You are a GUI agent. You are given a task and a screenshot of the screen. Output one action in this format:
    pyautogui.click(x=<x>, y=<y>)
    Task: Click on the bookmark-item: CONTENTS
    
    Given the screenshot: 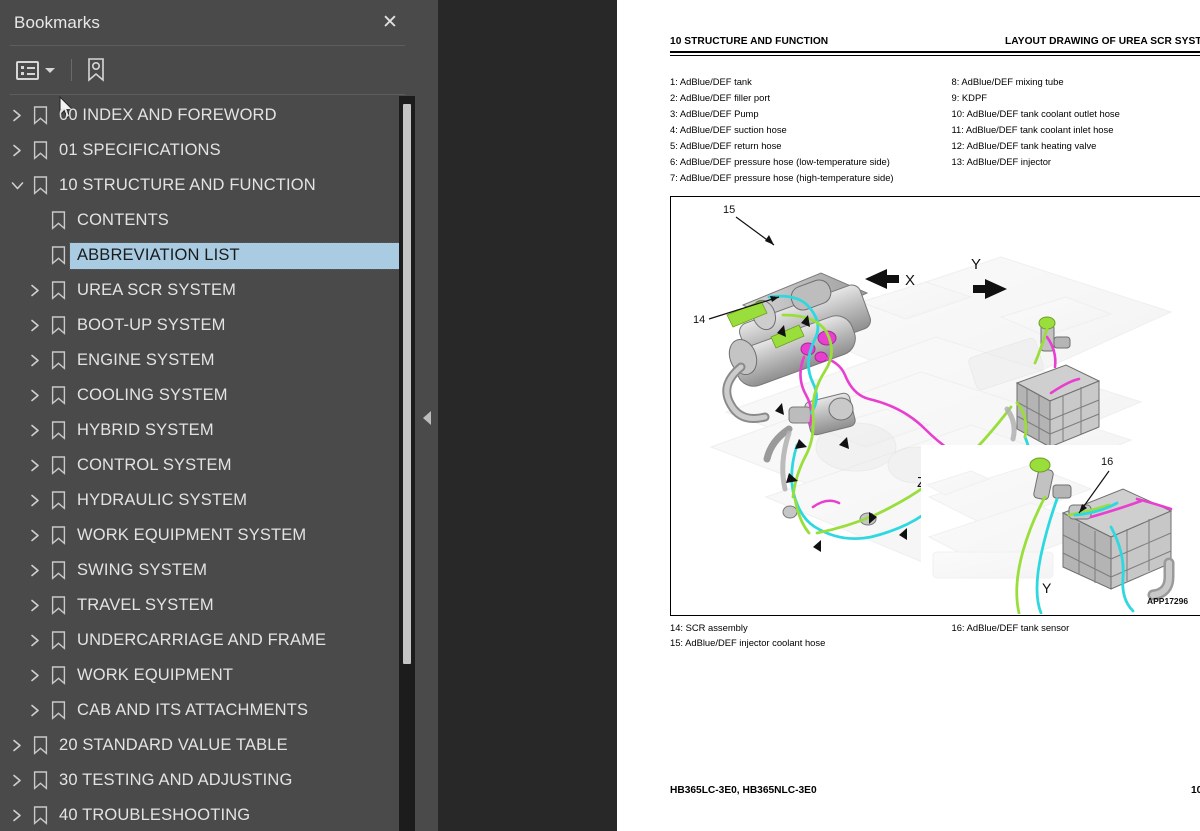 What is the action you would take?
    pyautogui.click(x=207, y=220)
    